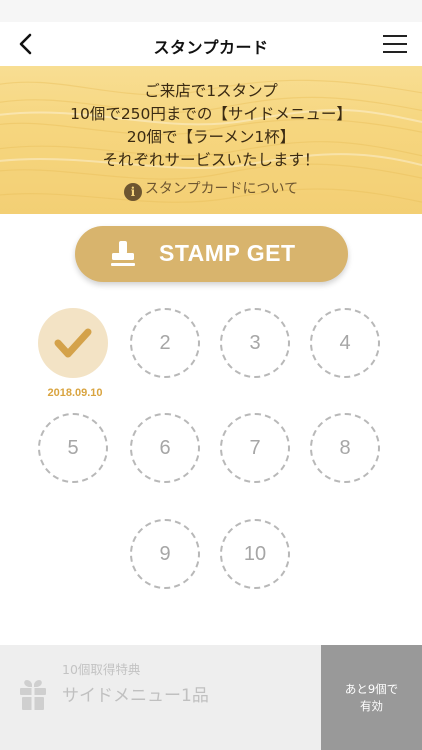 The height and width of the screenshot is (750, 422). What do you see at coordinates (165, 448) in the screenshot?
I see `stamp-slot: 6` at bounding box center [165, 448].